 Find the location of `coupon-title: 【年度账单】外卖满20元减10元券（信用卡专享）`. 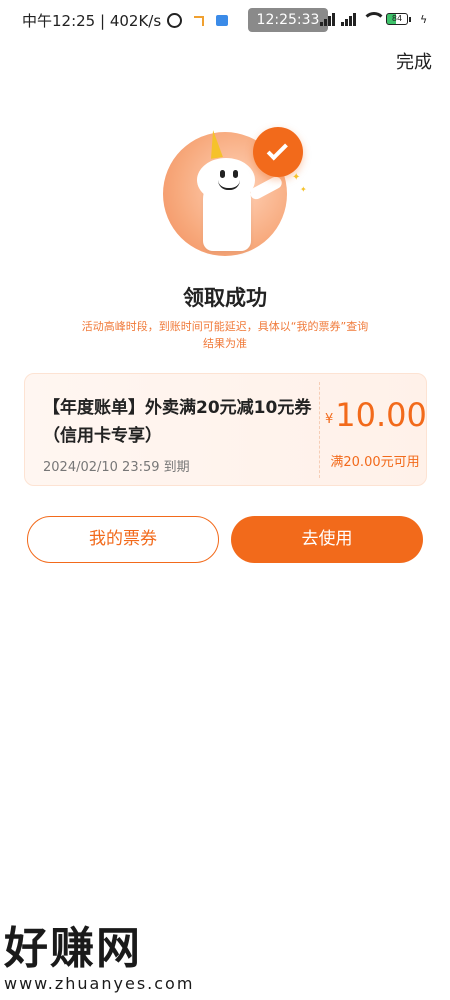

coupon-title: 【年度账单】外卖满20元减10元券（信用卡专享） is located at coordinates (177, 422).